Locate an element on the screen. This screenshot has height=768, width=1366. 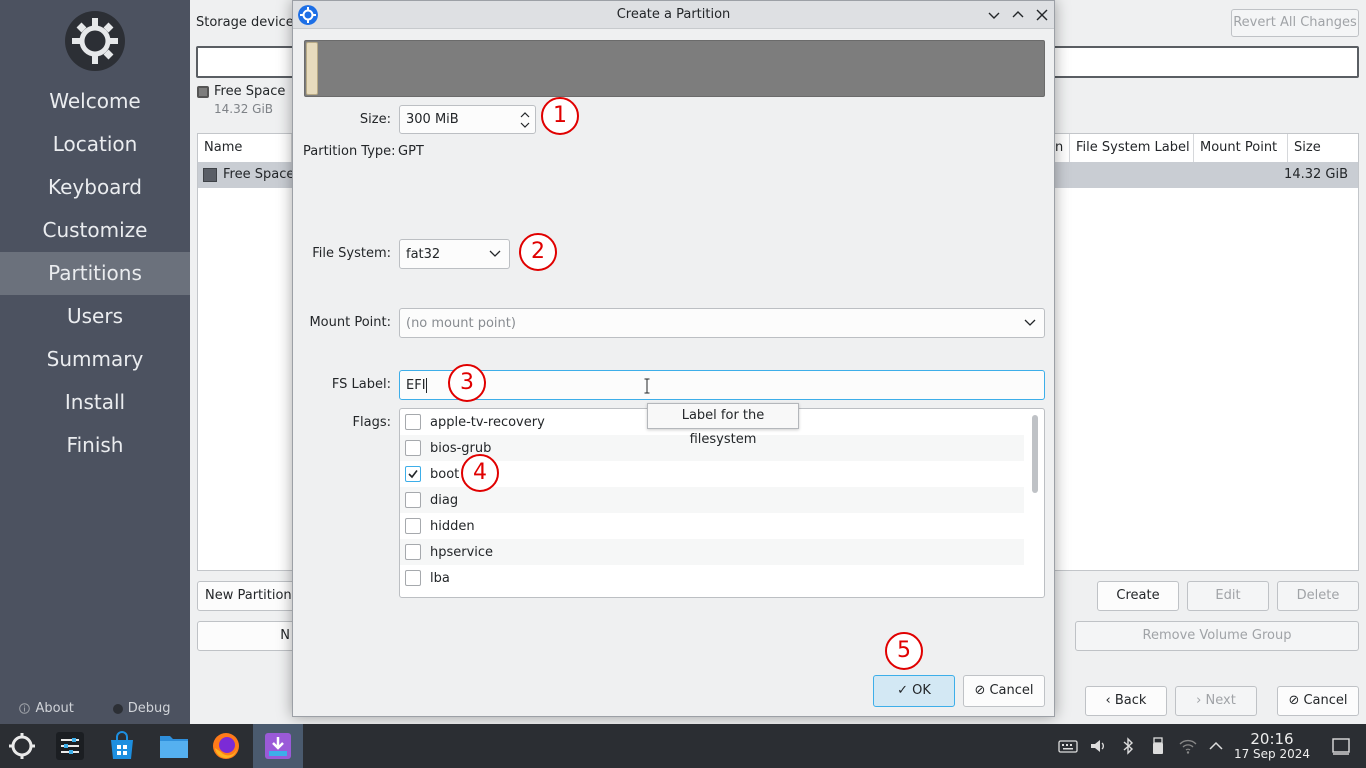
dialog-title: Create a Partition is located at coordinates (673, 14).